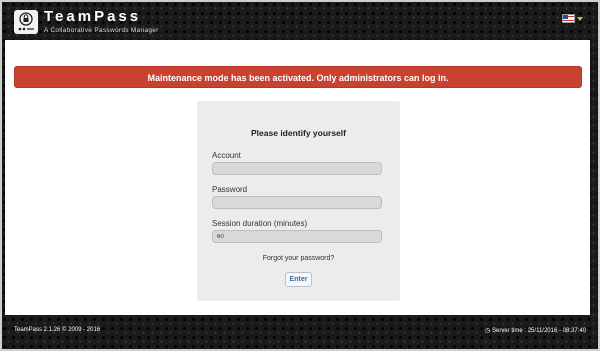 This screenshot has width=600, height=351. What do you see at coordinates (580, 19) in the screenshot?
I see `chevron-down-icon` at bounding box center [580, 19].